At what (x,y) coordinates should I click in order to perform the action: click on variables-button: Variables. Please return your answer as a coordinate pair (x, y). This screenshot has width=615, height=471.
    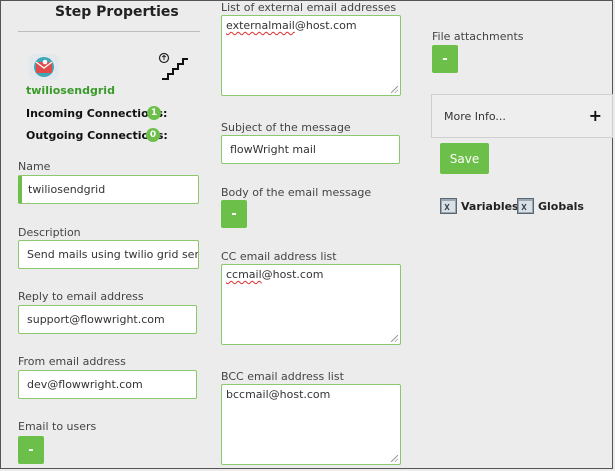
    Looking at the image, I should click on (479, 206).